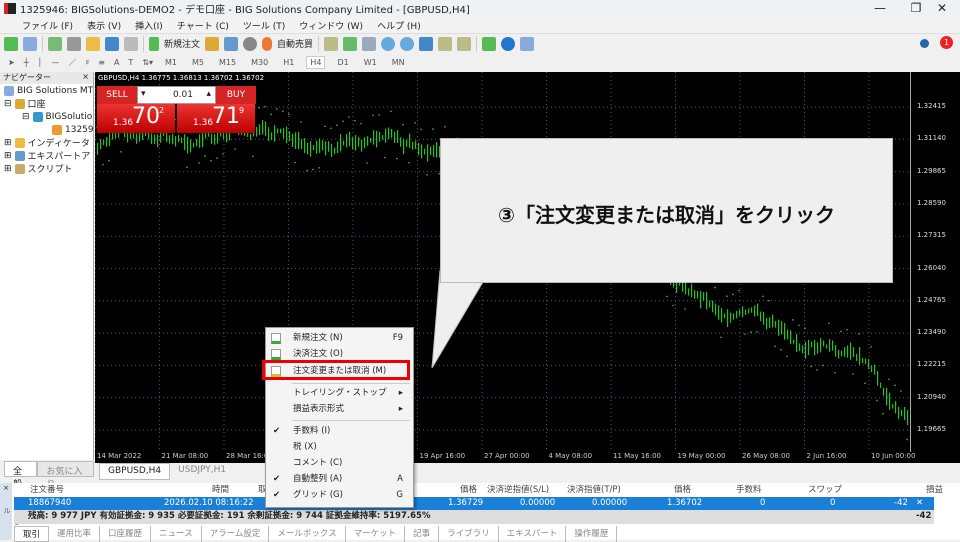 Image resolution: width=960 pixels, height=542 pixels. I want to click on col-order: 注文番号, so click(47, 490).